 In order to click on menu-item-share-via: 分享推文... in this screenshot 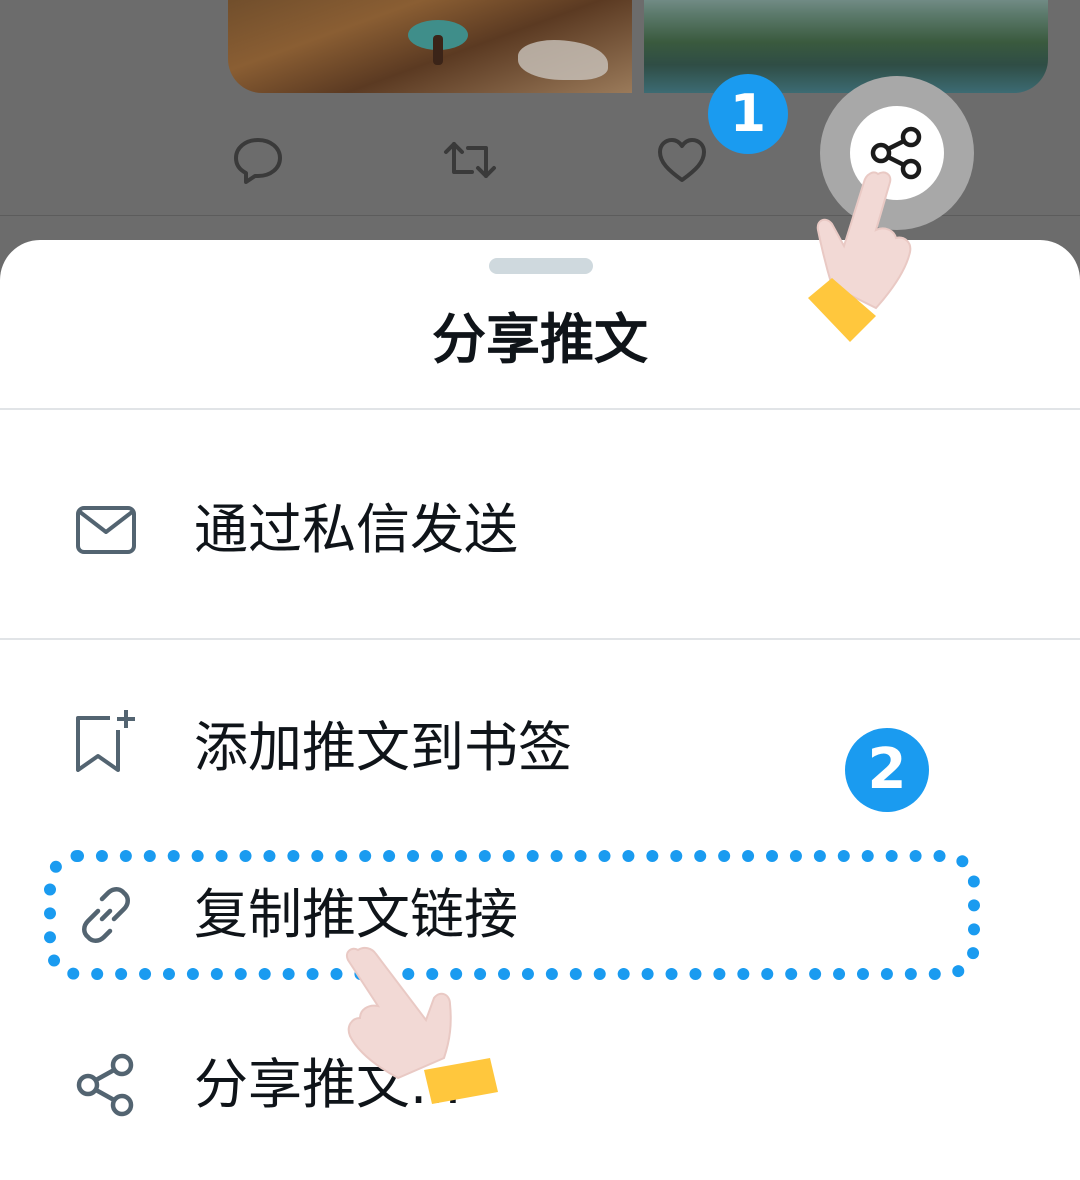, I will do `click(540, 1085)`.